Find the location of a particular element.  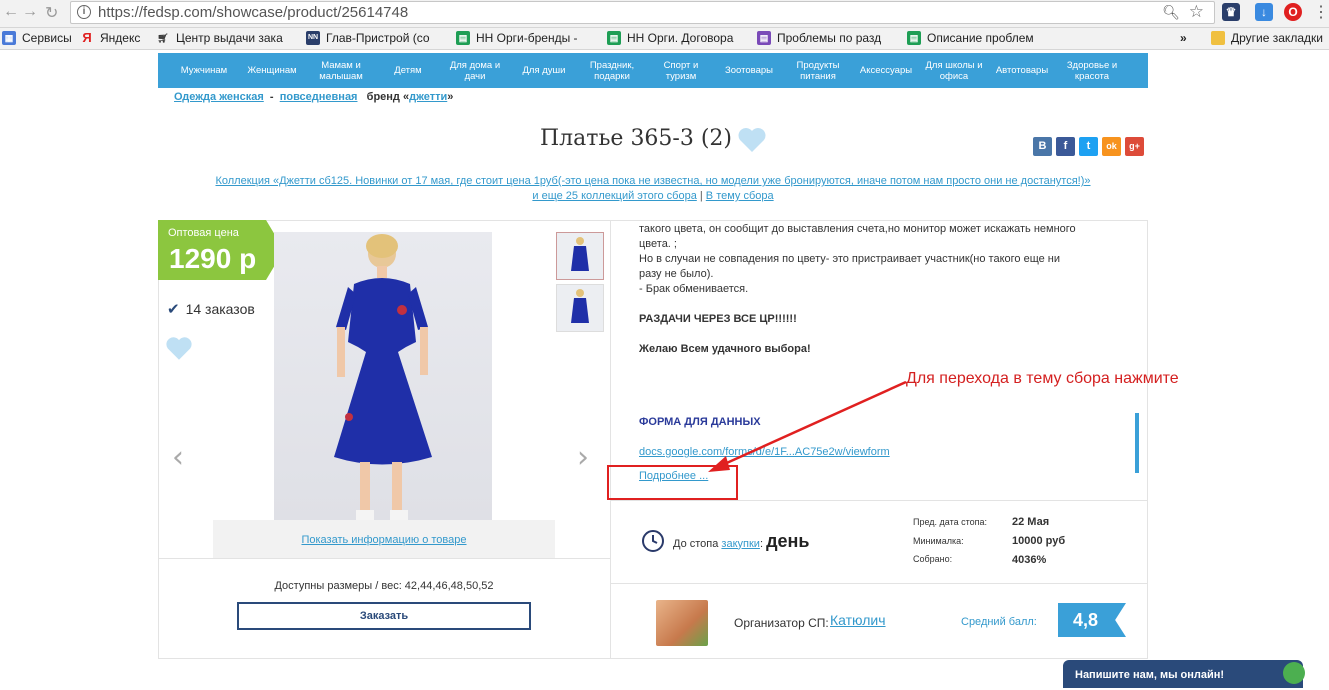

purchase-link: закупки is located at coordinates (740, 544).